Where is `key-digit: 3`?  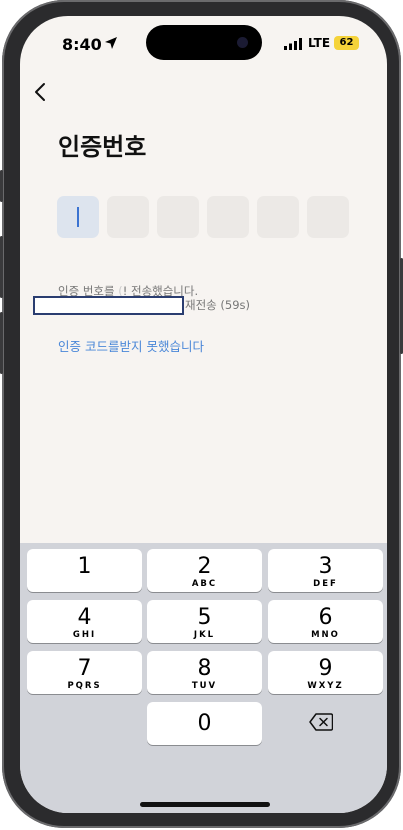 key-digit: 3 is located at coordinates (325, 566).